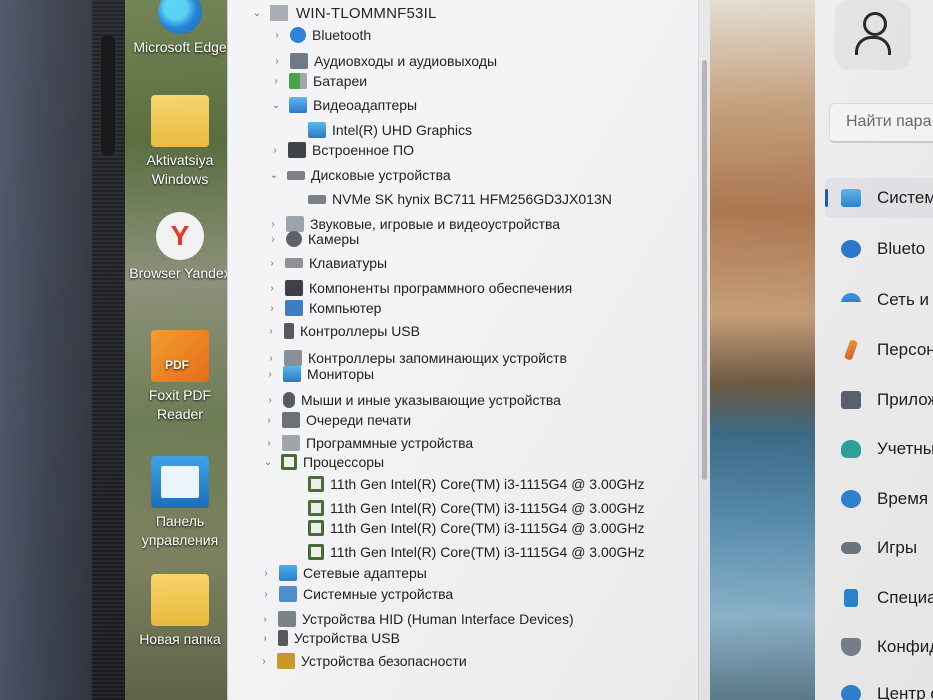 The image size is (933, 700). I want to click on keyboard-icon, so click(294, 263).